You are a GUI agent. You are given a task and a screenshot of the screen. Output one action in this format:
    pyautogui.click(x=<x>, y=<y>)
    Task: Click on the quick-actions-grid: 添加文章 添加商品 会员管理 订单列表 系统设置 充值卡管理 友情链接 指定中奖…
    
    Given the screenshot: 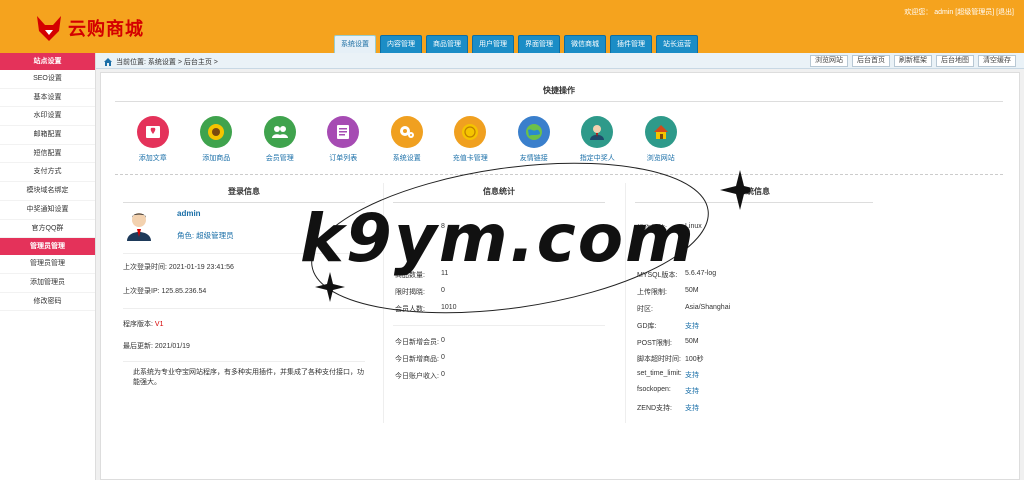 What is the action you would take?
    pyautogui.click(x=407, y=139)
    